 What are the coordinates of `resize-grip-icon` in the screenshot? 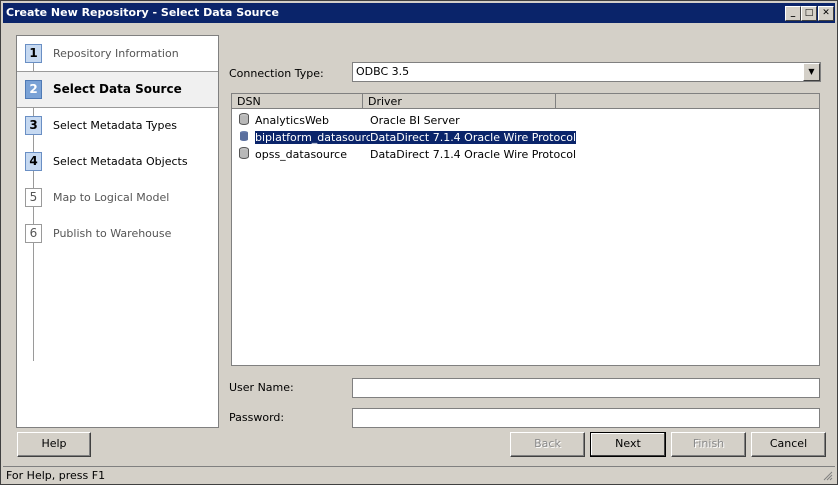 It's located at (828, 476).